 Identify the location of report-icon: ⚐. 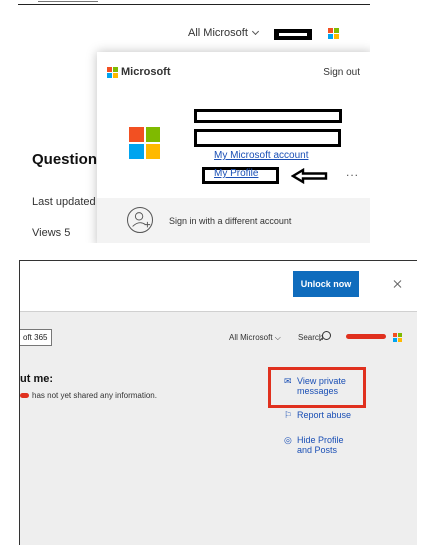
(288, 415).